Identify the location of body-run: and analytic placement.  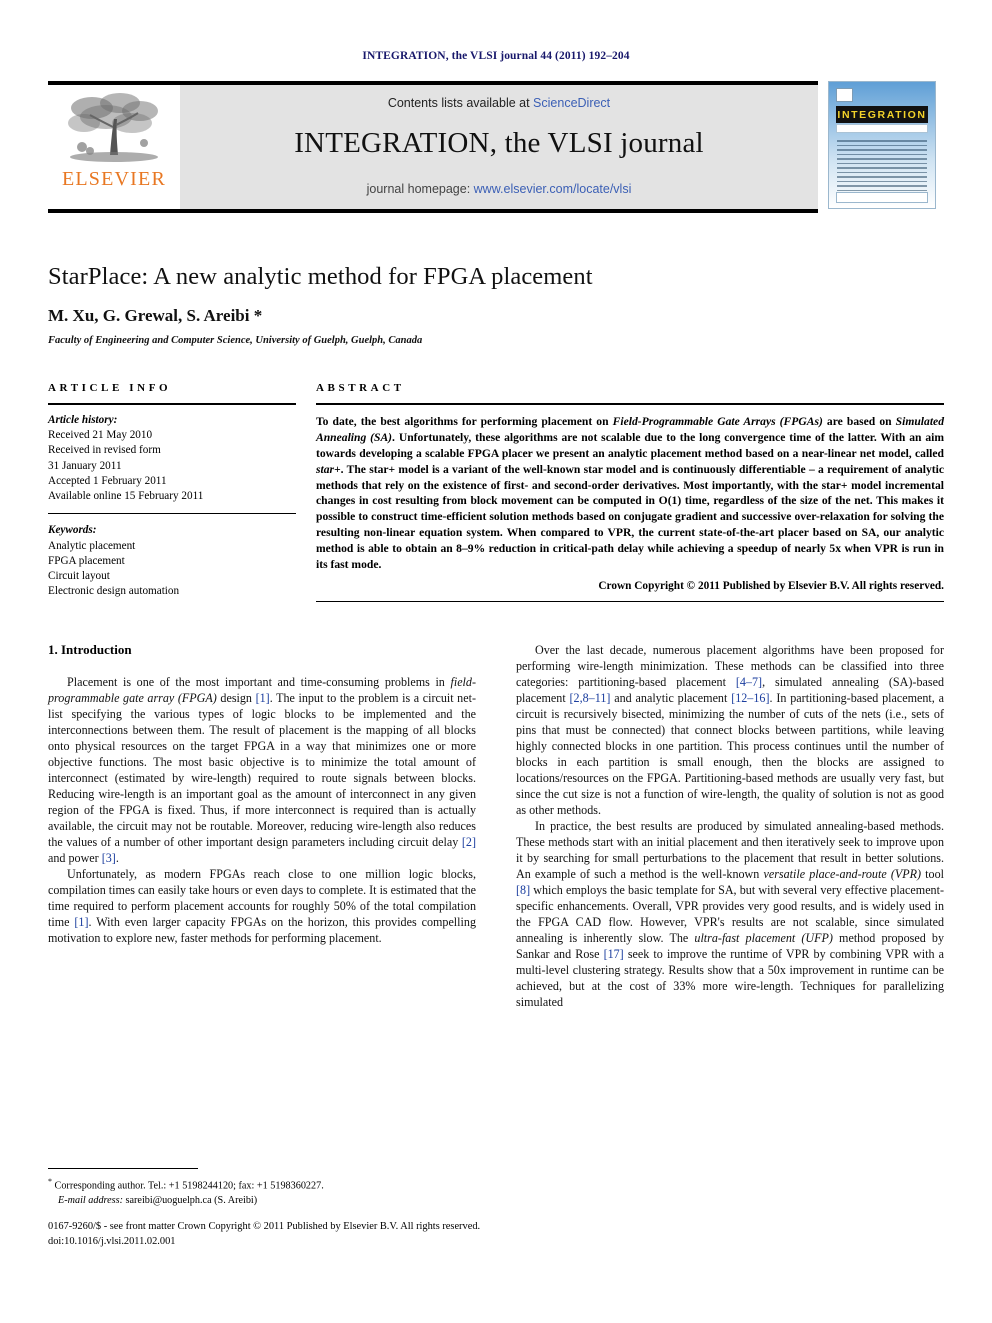
(671, 697).